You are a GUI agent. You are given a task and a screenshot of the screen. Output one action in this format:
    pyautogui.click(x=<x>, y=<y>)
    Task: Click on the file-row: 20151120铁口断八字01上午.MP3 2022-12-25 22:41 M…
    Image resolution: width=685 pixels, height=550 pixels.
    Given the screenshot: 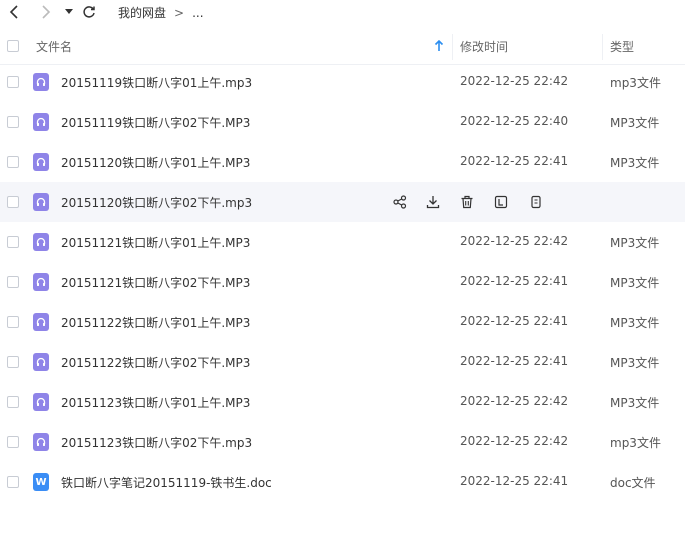 What is the action you would take?
    pyautogui.click(x=342, y=162)
    